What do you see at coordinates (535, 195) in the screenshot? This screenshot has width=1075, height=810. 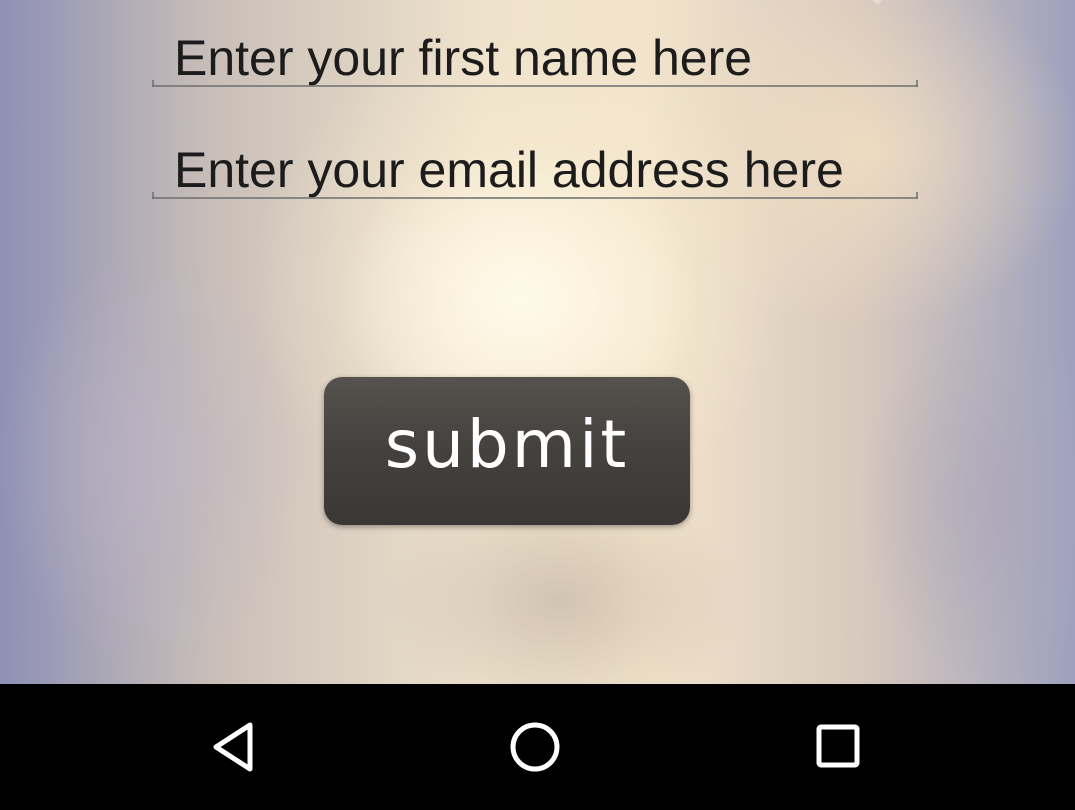 I see `email-underline` at bounding box center [535, 195].